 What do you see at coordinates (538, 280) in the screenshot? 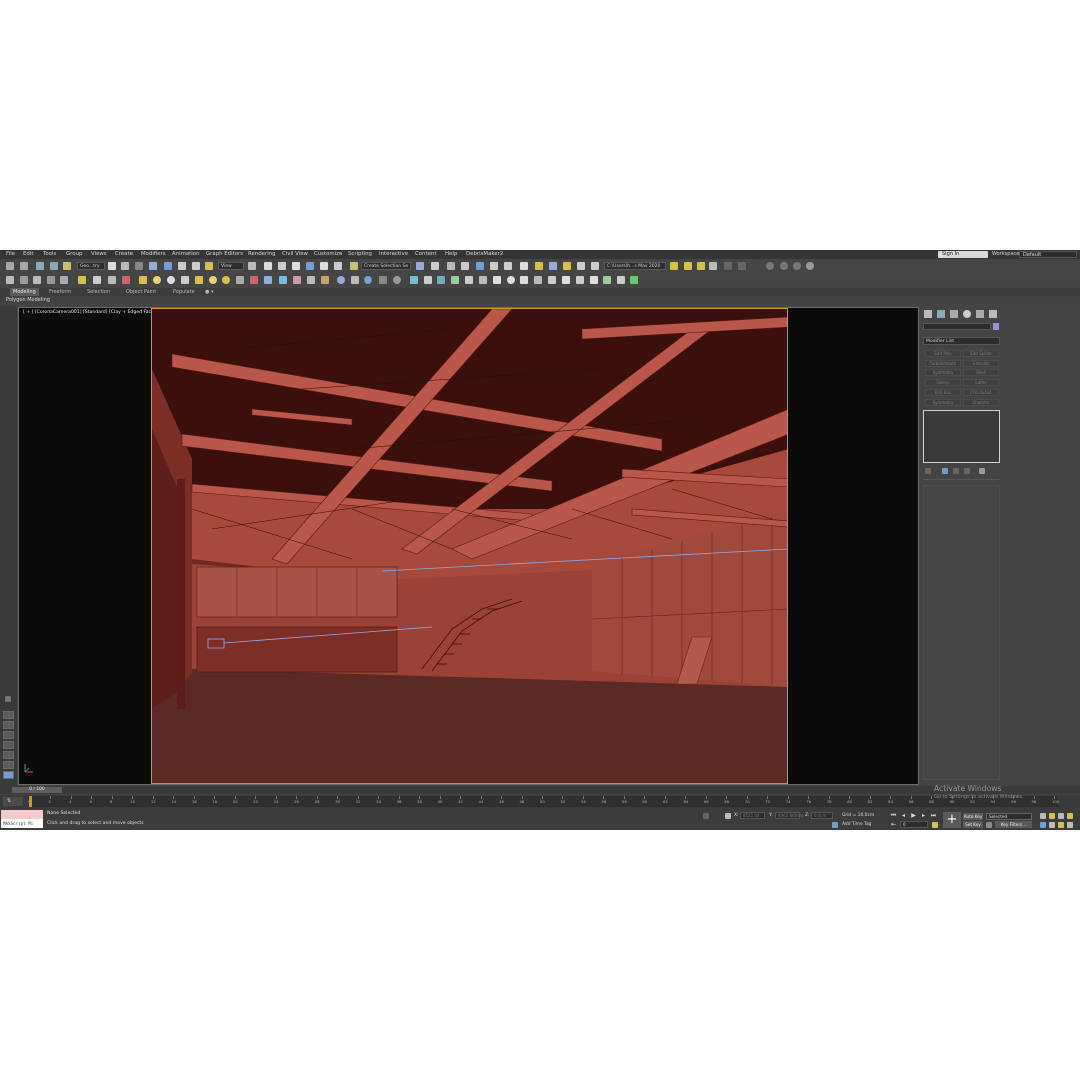
I see `measure-icon` at bounding box center [538, 280].